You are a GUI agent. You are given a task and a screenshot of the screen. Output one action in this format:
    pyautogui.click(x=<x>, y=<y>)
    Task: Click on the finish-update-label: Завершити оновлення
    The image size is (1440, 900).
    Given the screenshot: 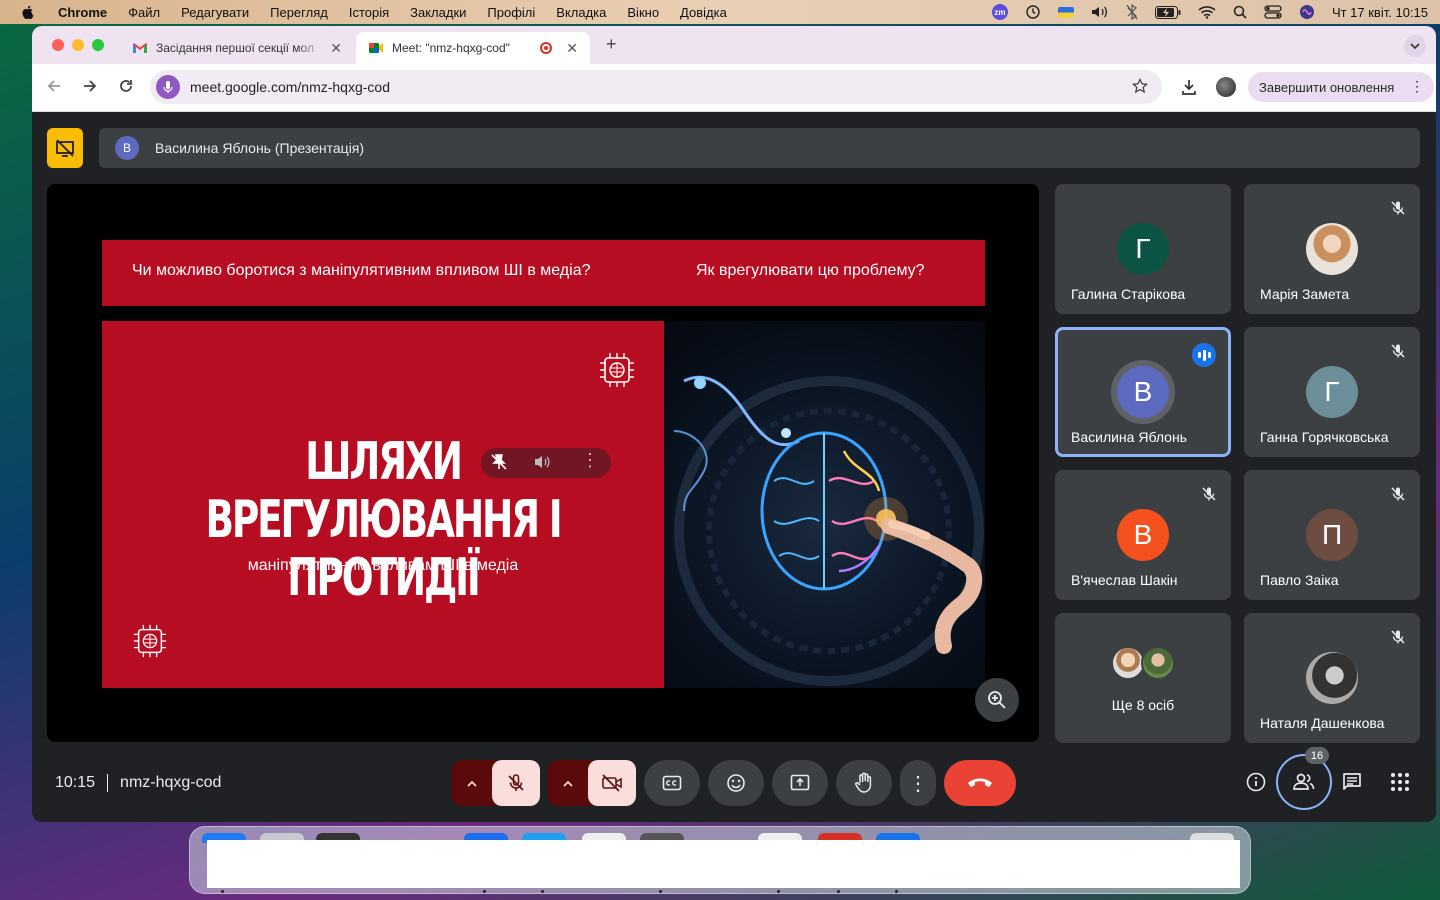 What is the action you would take?
    pyautogui.click(x=1327, y=87)
    